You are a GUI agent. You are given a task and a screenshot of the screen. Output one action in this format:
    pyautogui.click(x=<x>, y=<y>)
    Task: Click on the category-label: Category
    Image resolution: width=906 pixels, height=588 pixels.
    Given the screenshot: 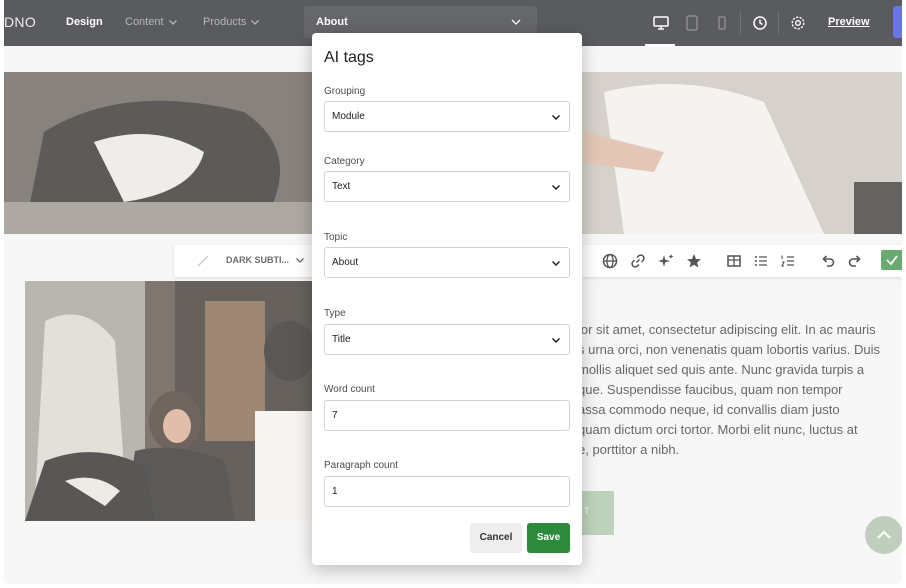 What is the action you would take?
    pyautogui.click(x=344, y=161)
    